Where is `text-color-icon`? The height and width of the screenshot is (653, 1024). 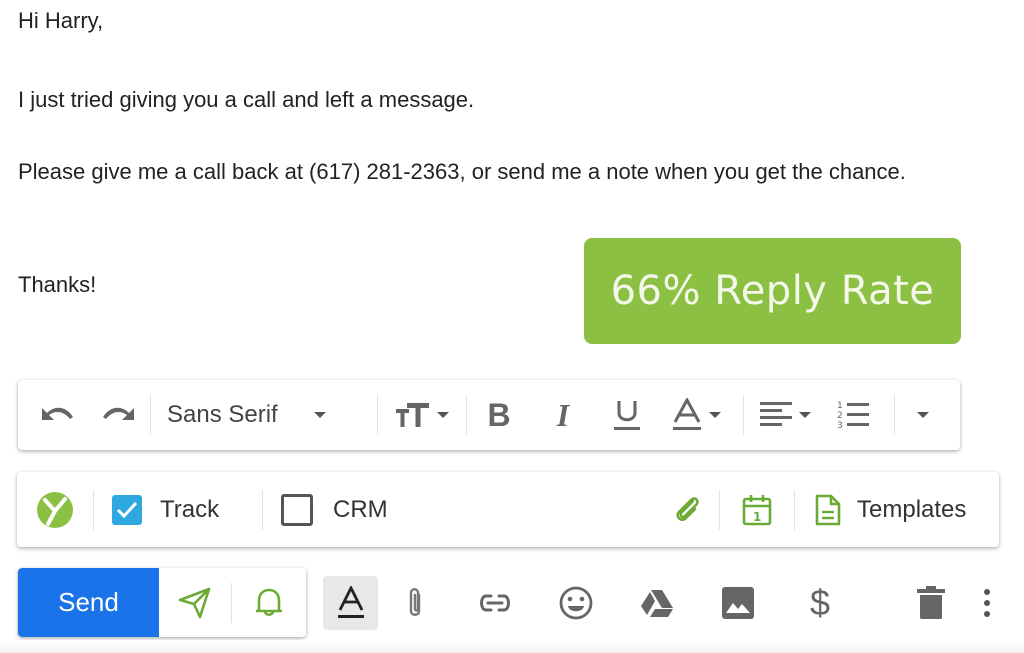 text-color-icon is located at coordinates (687, 414).